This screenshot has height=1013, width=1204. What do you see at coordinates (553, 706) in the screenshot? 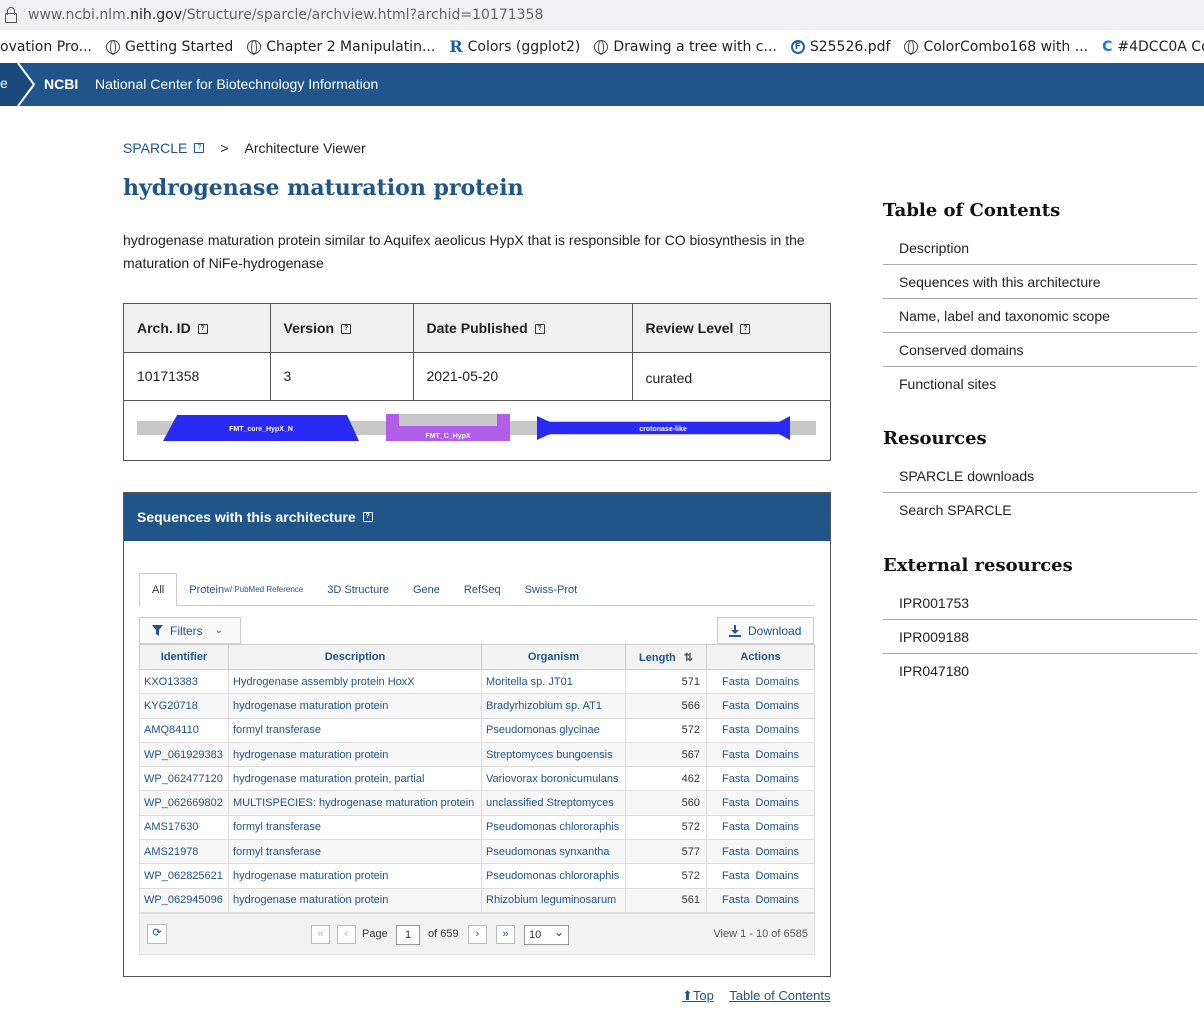
I see `organism-cell: Bradyrhizobium sp. AT1` at bounding box center [553, 706].